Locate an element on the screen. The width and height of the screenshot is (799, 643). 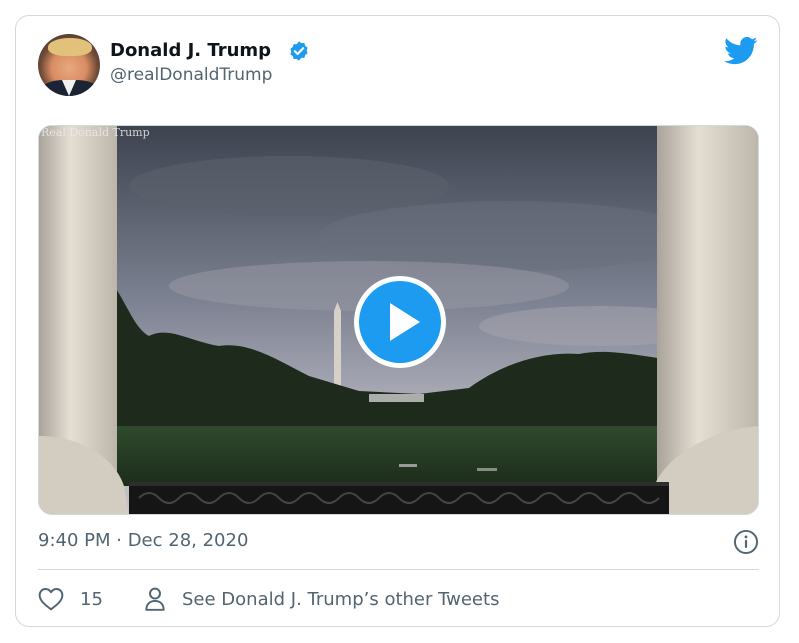
twitter-bird-icon is located at coordinates (741, 51).